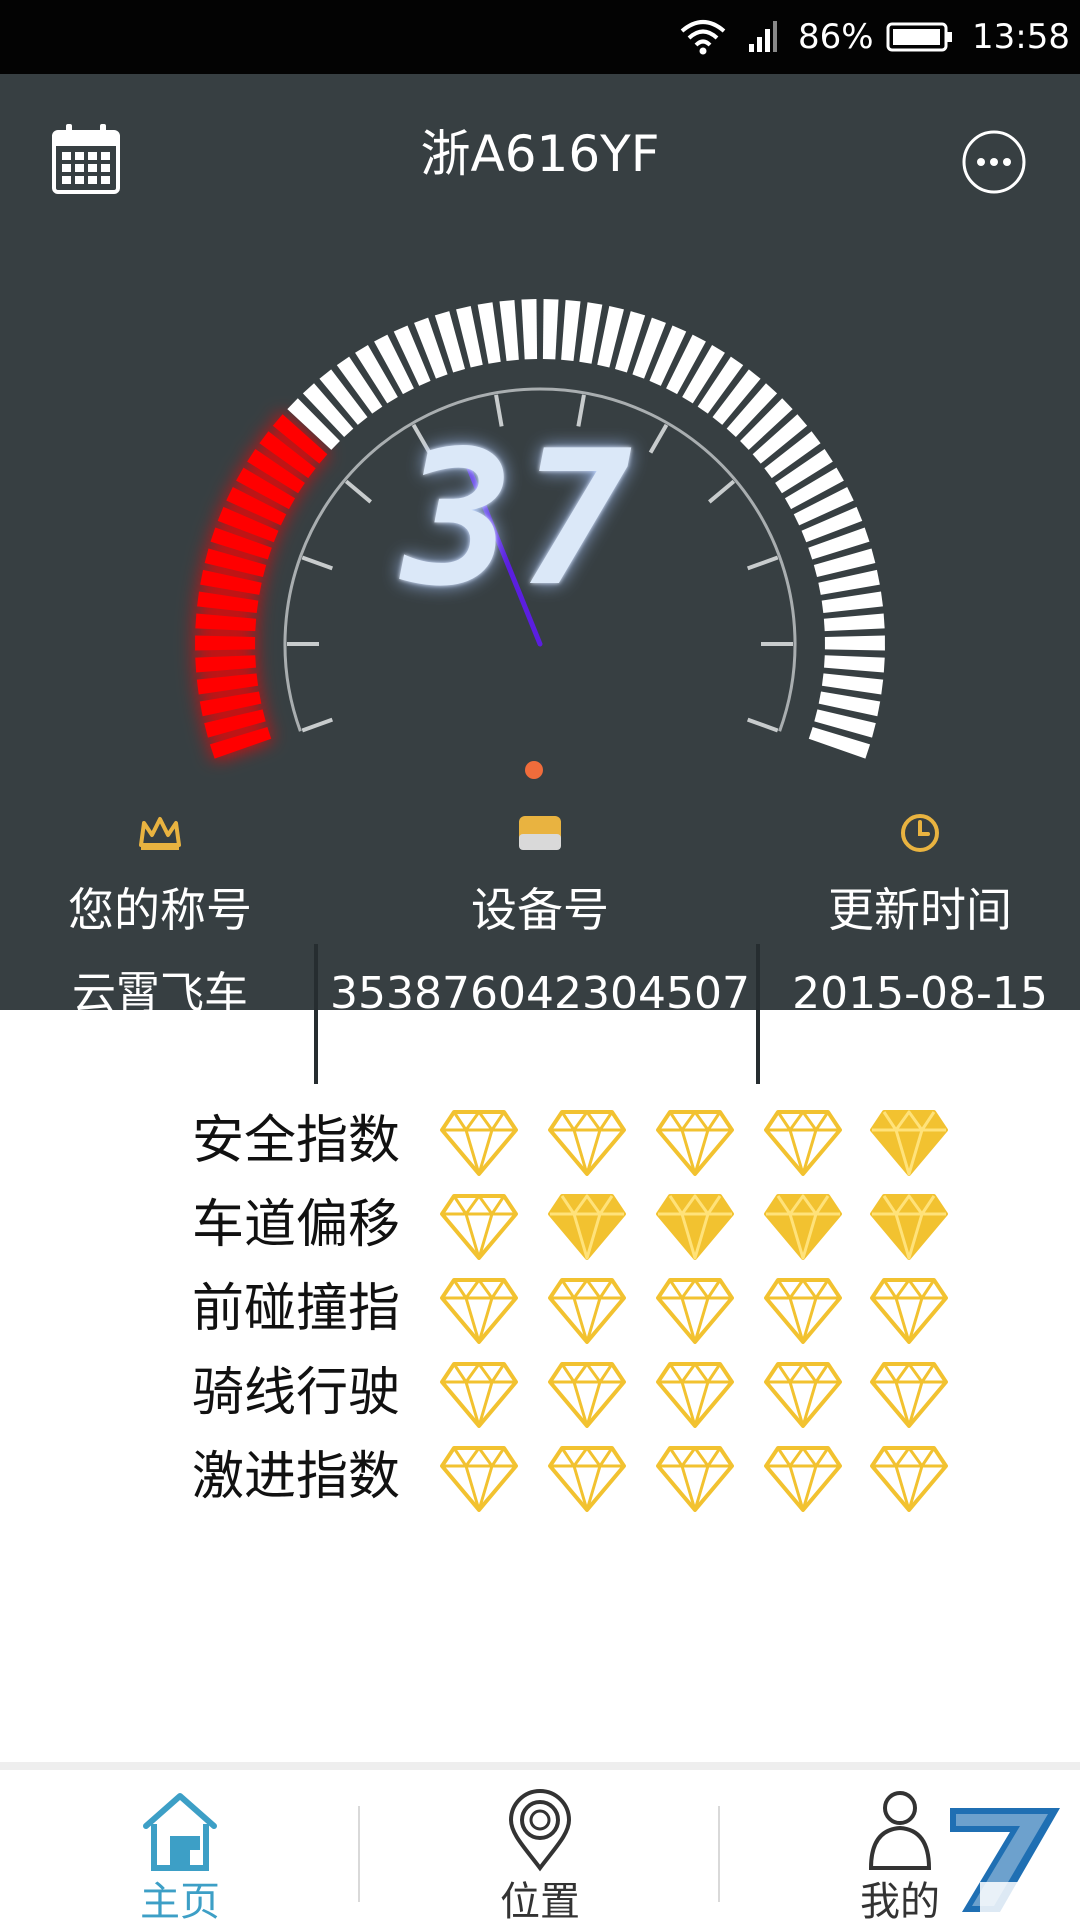  I want to click on rating-row: 安全指数, so click(540, 1142).